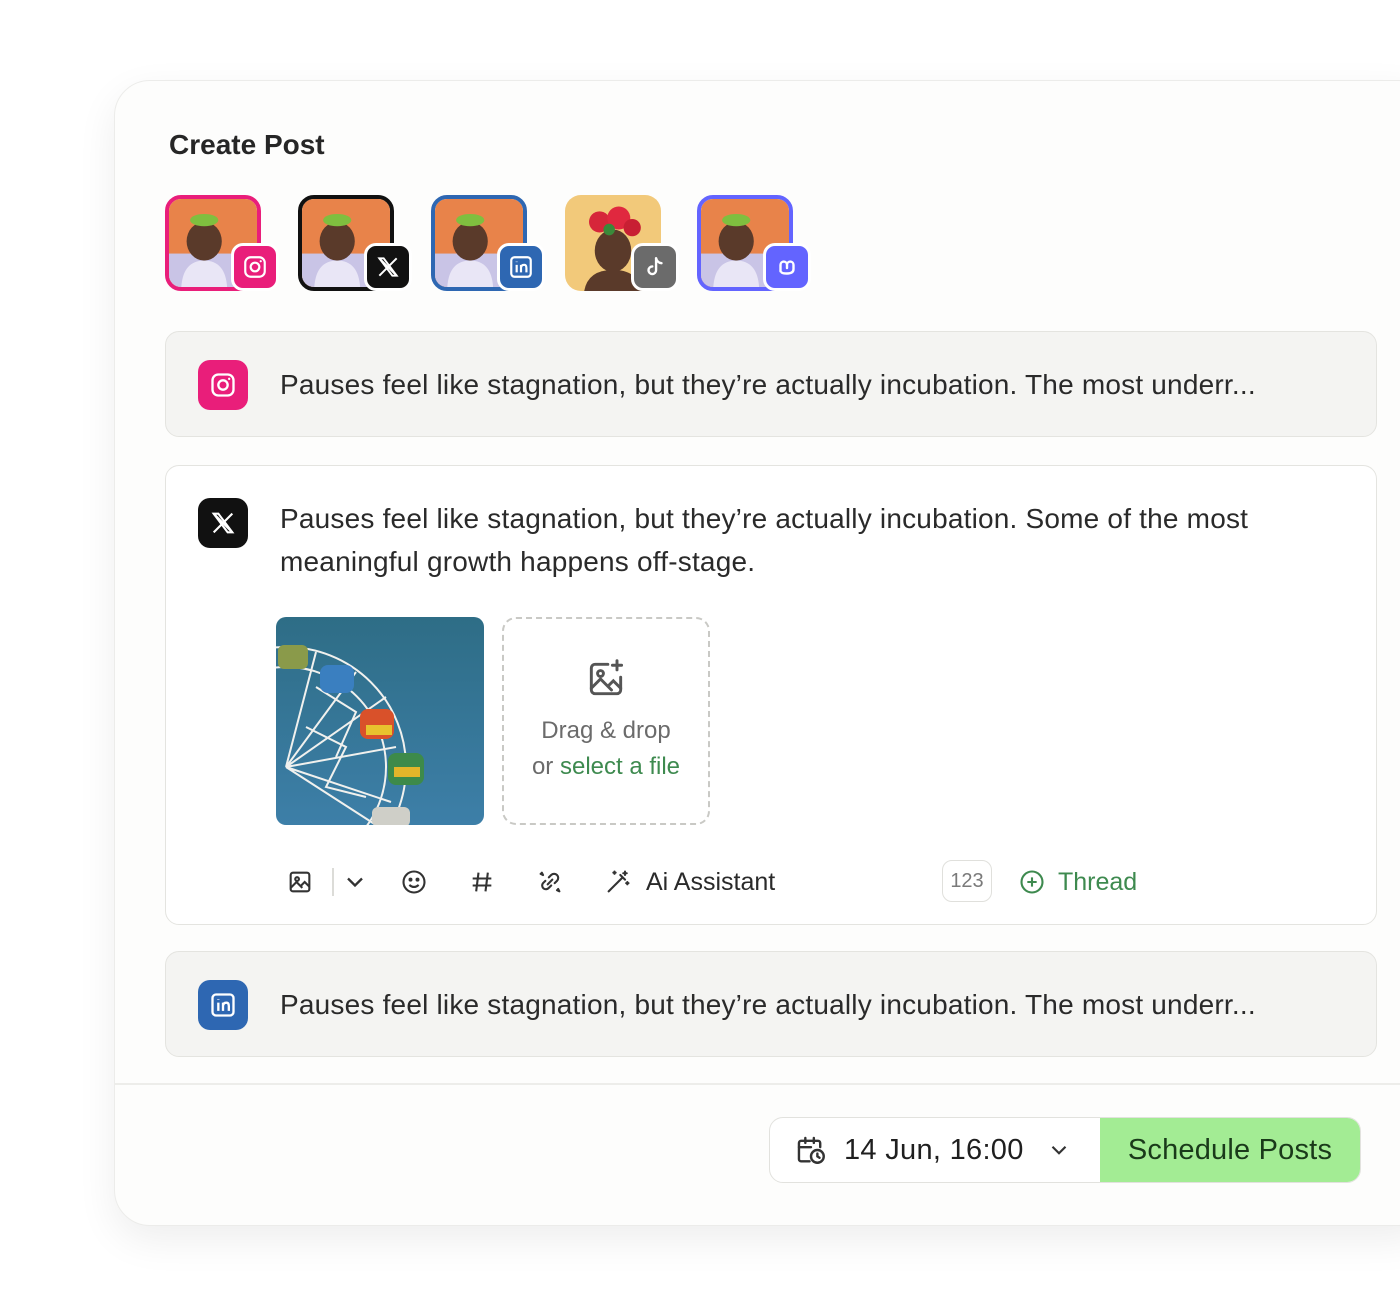 The image size is (1400, 1311). What do you see at coordinates (816, 882) in the screenshot?
I see `editor-toolbar: Ai Assistant 123 Thread` at bounding box center [816, 882].